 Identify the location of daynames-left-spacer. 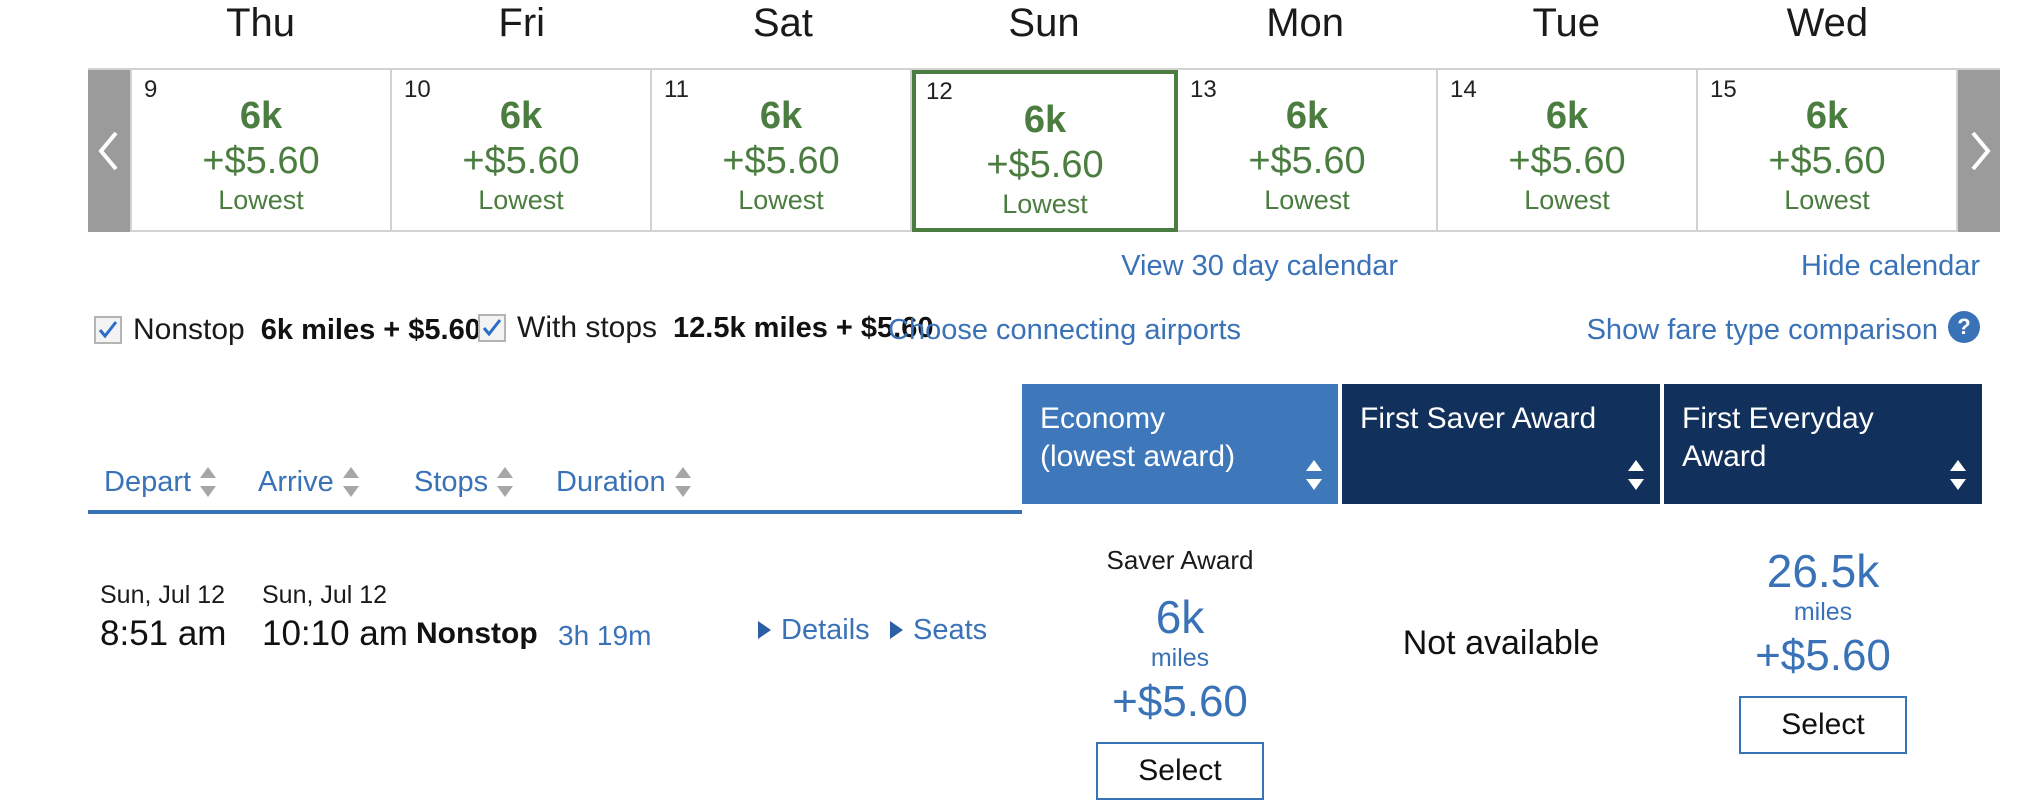
(109, 24).